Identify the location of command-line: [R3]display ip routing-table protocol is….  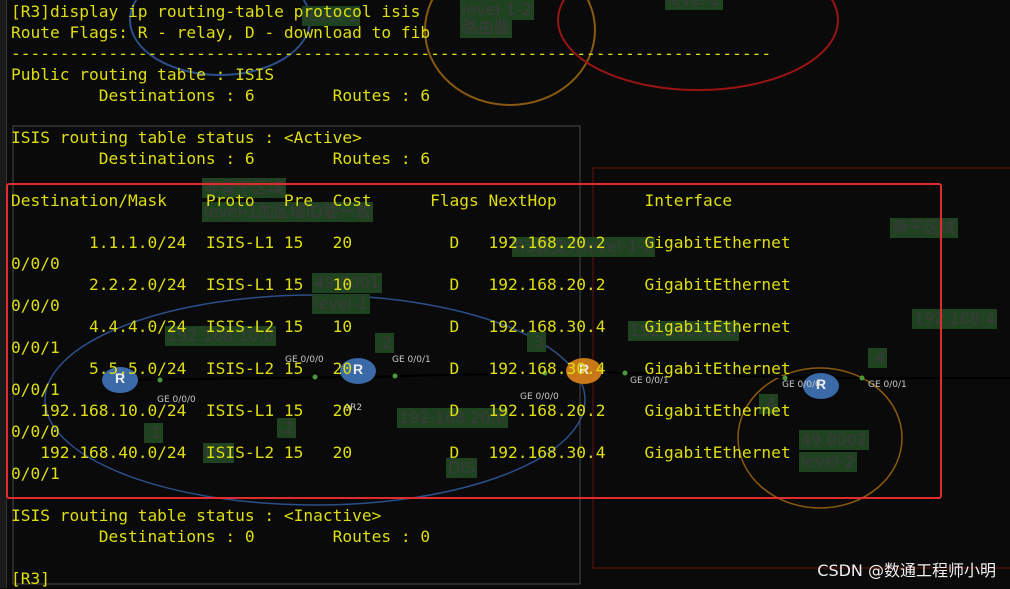
(216, 11).